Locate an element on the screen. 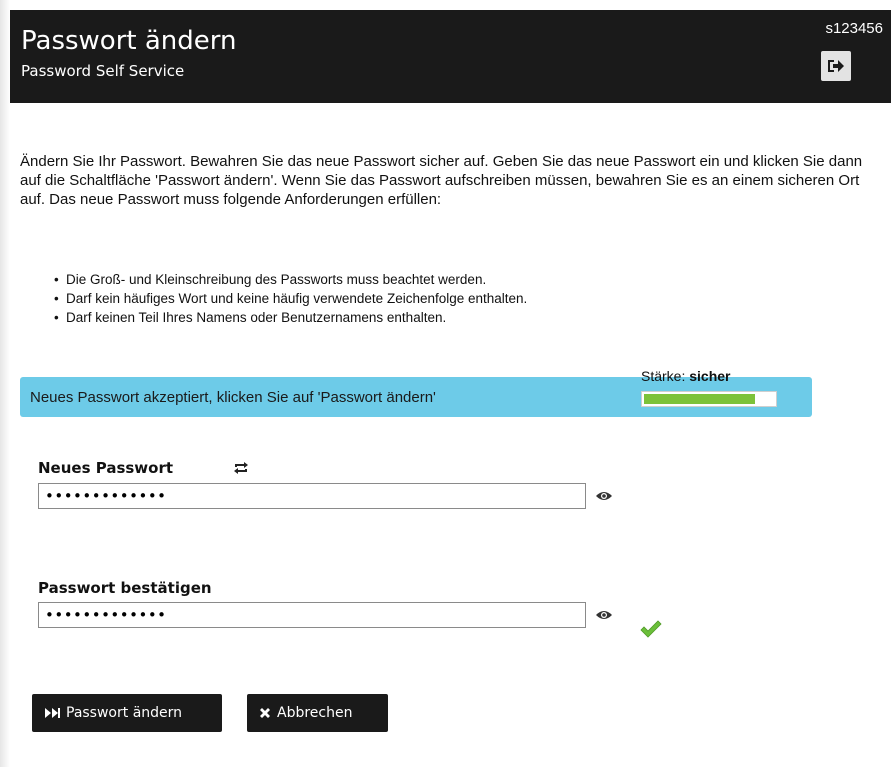  confirm-password-value: ••••••••••••• is located at coordinates (106, 615).